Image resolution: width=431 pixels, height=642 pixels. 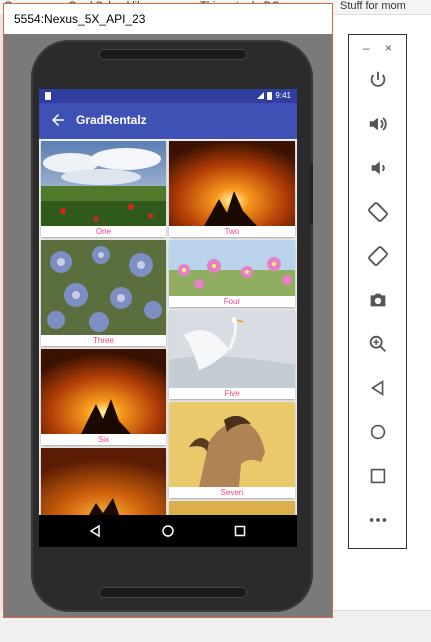 What do you see at coordinates (48, 96) in the screenshot?
I see `notification-icon` at bounding box center [48, 96].